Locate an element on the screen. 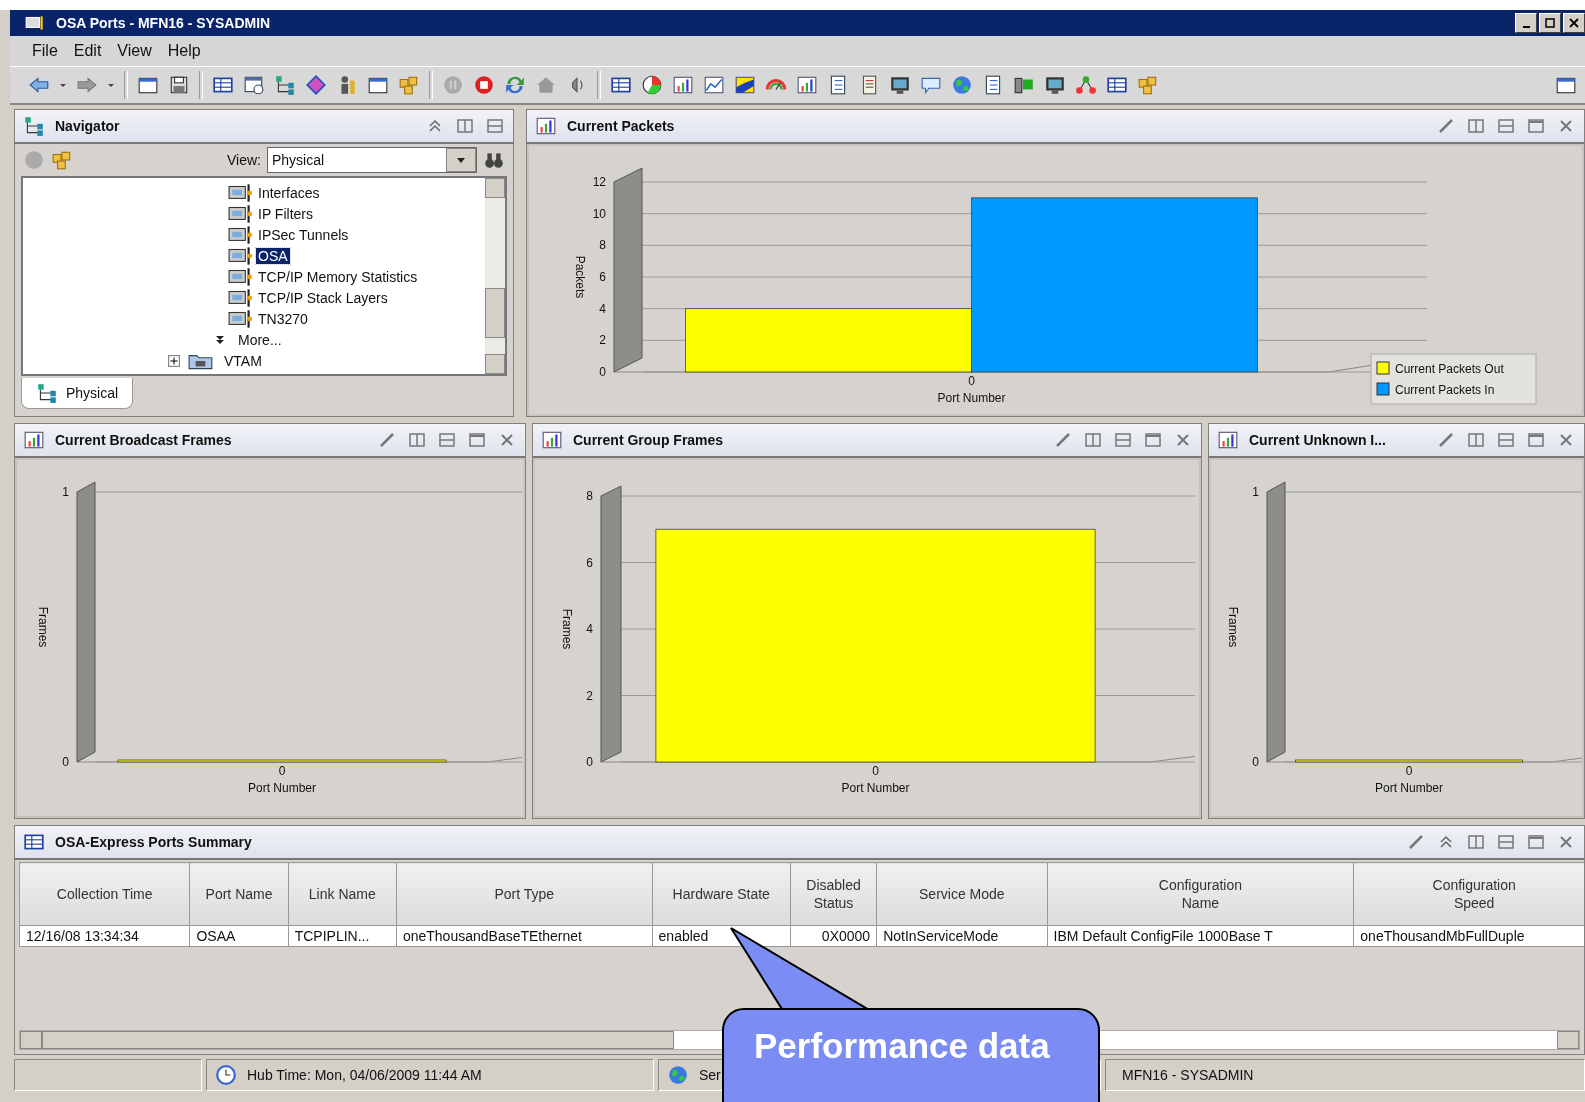  panel-title: Current Packets is located at coordinates (621, 126).